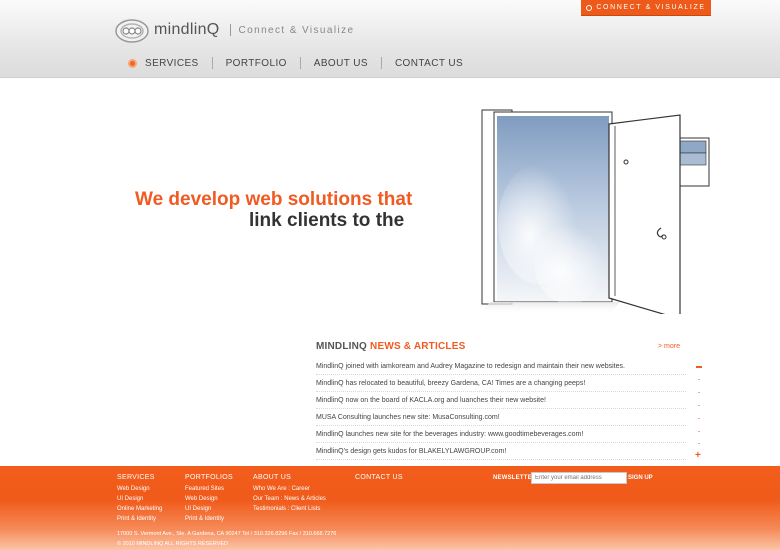  I want to click on footer-col-contact: CONTACT US, so click(379, 479).